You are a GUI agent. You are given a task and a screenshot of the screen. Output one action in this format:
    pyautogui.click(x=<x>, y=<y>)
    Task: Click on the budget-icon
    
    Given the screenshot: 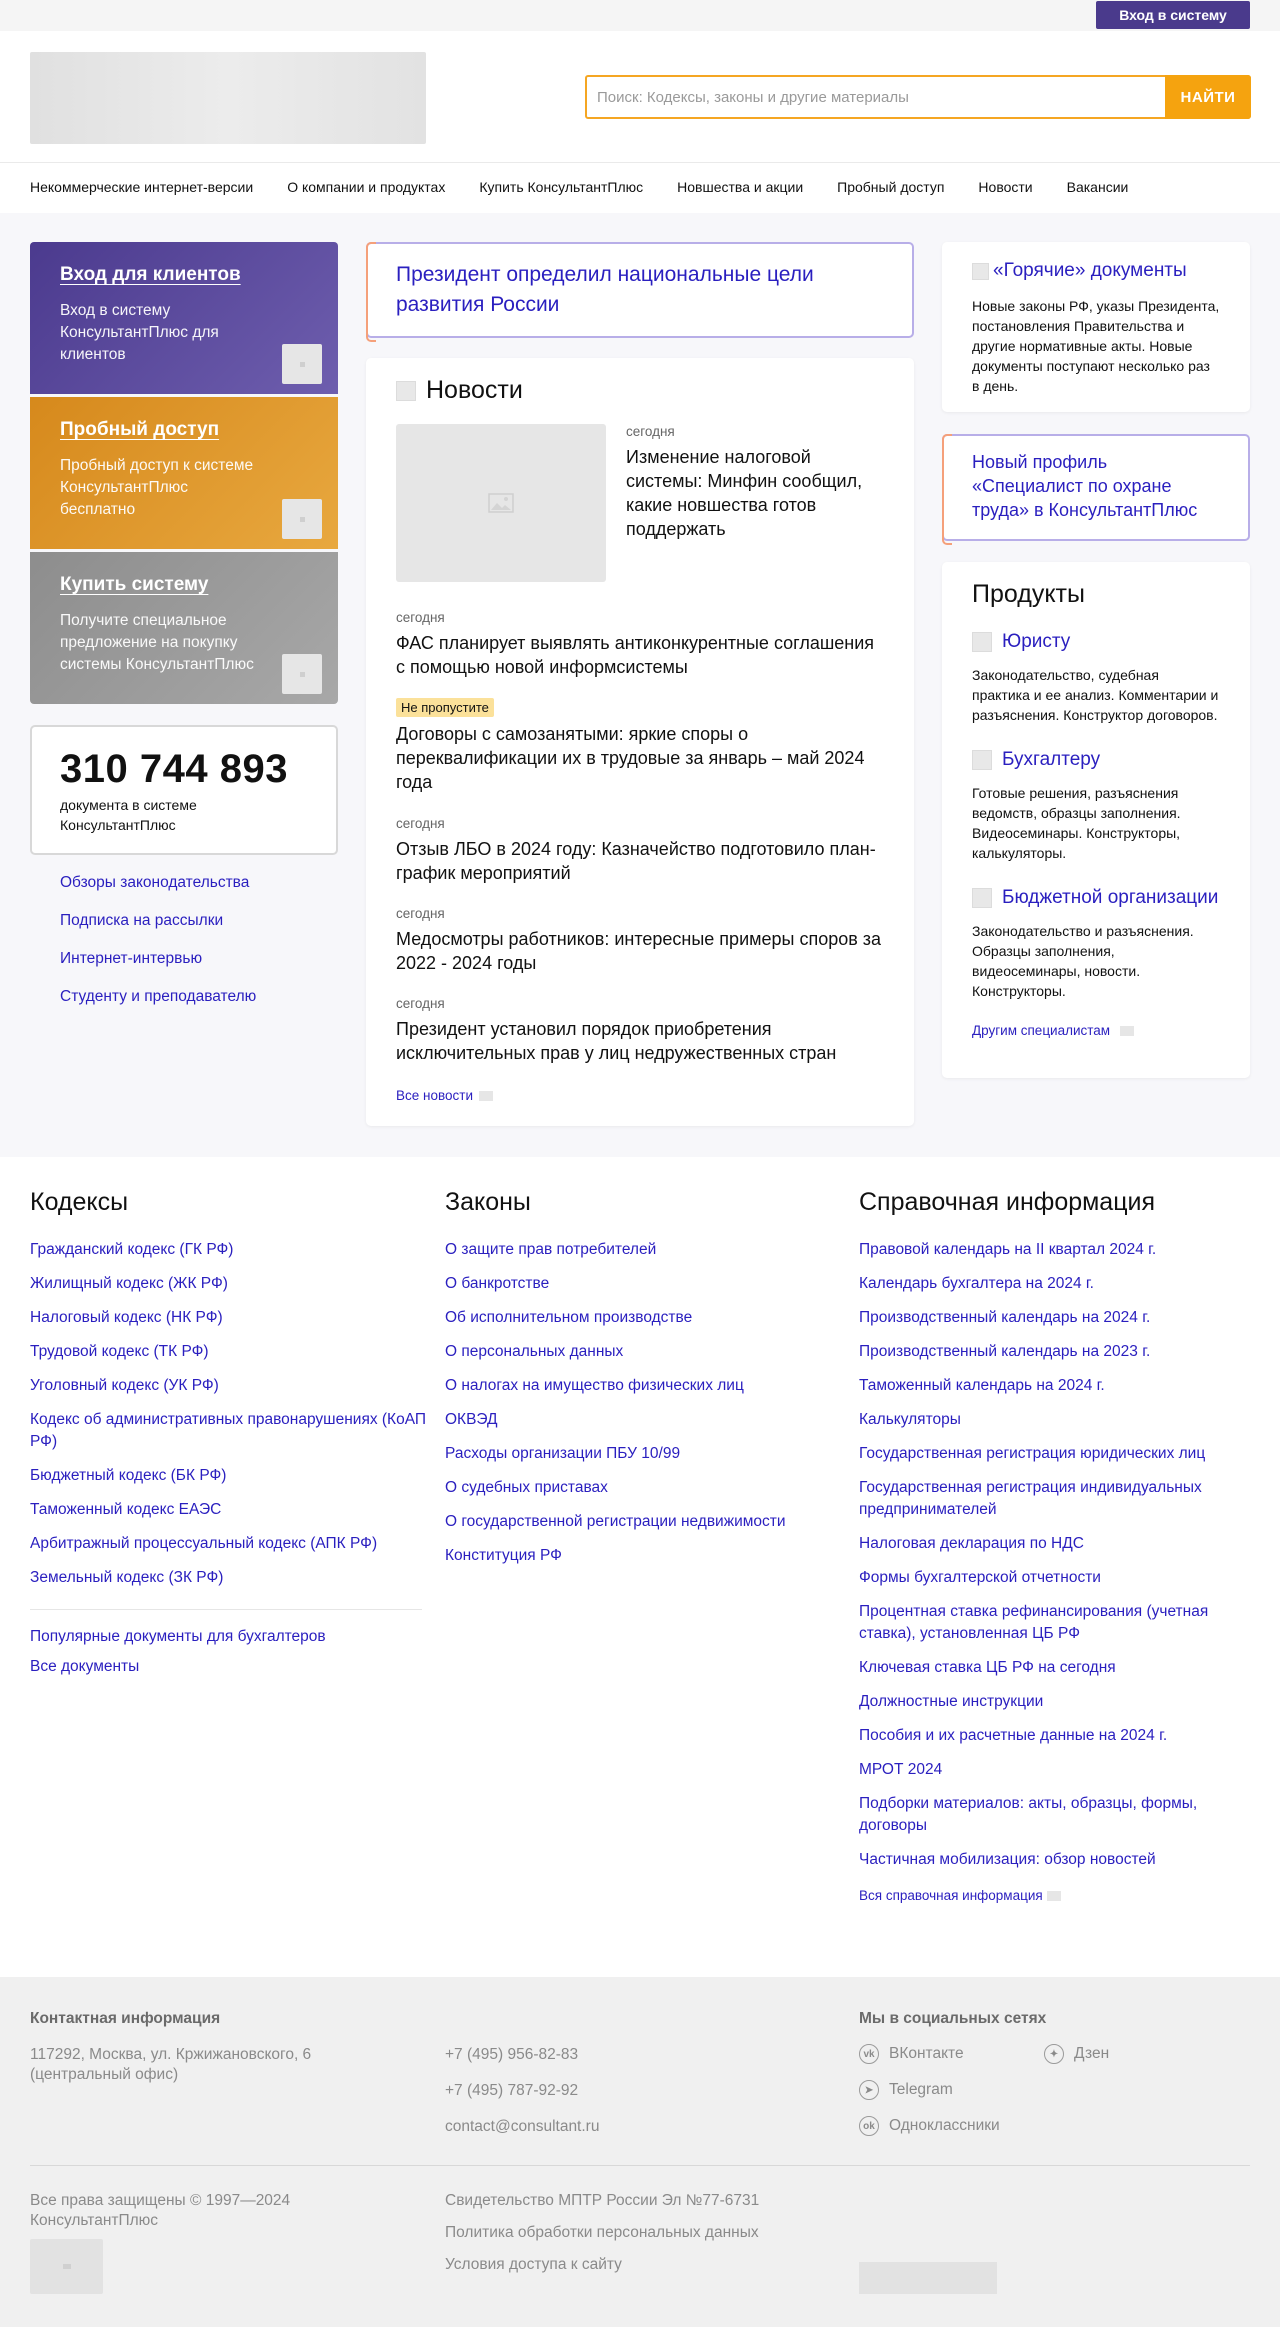 What is the action you would take?
    pyautogui.click(x=982, y=898)
    